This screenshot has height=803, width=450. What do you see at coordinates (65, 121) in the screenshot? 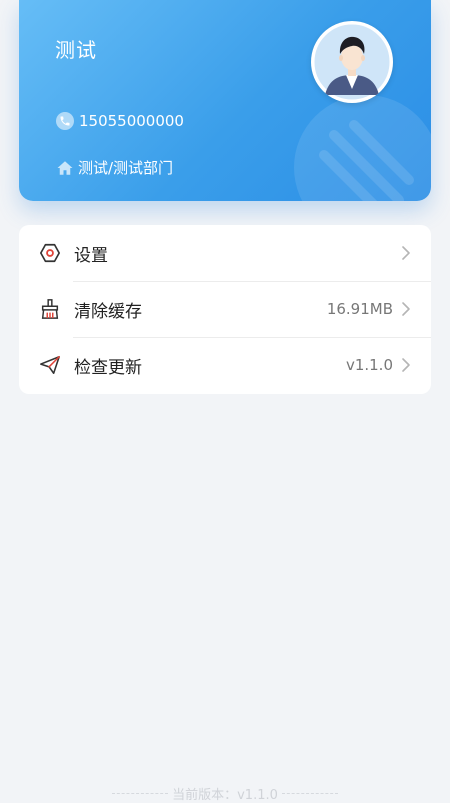
I see `phone-icon` at bounding box center [65, 121].